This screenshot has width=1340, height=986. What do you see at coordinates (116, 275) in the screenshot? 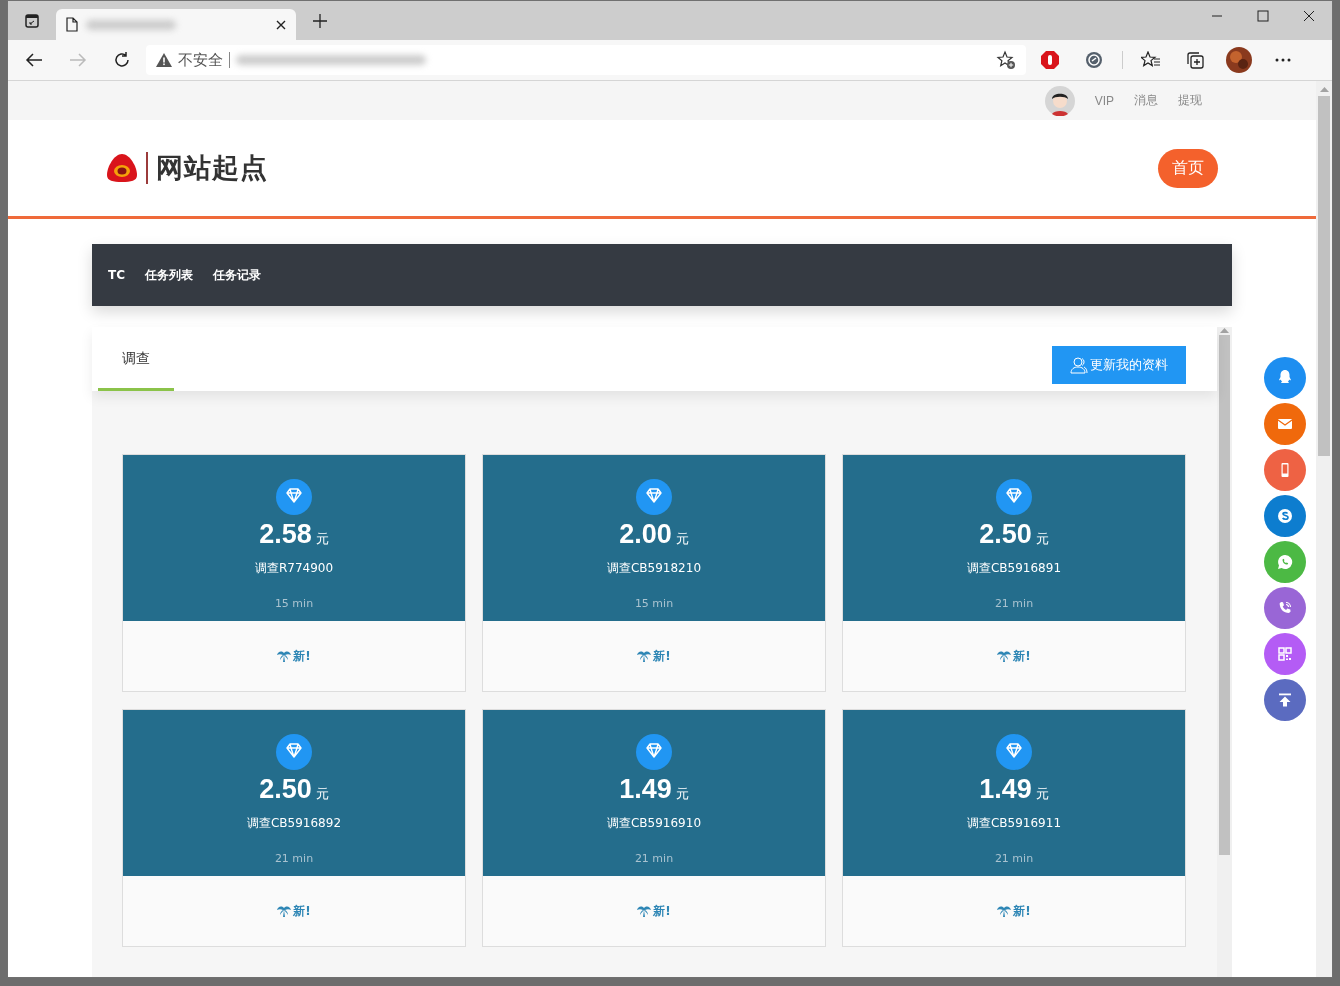
I see `nav-item: TC` at bounding box center [116, 275].